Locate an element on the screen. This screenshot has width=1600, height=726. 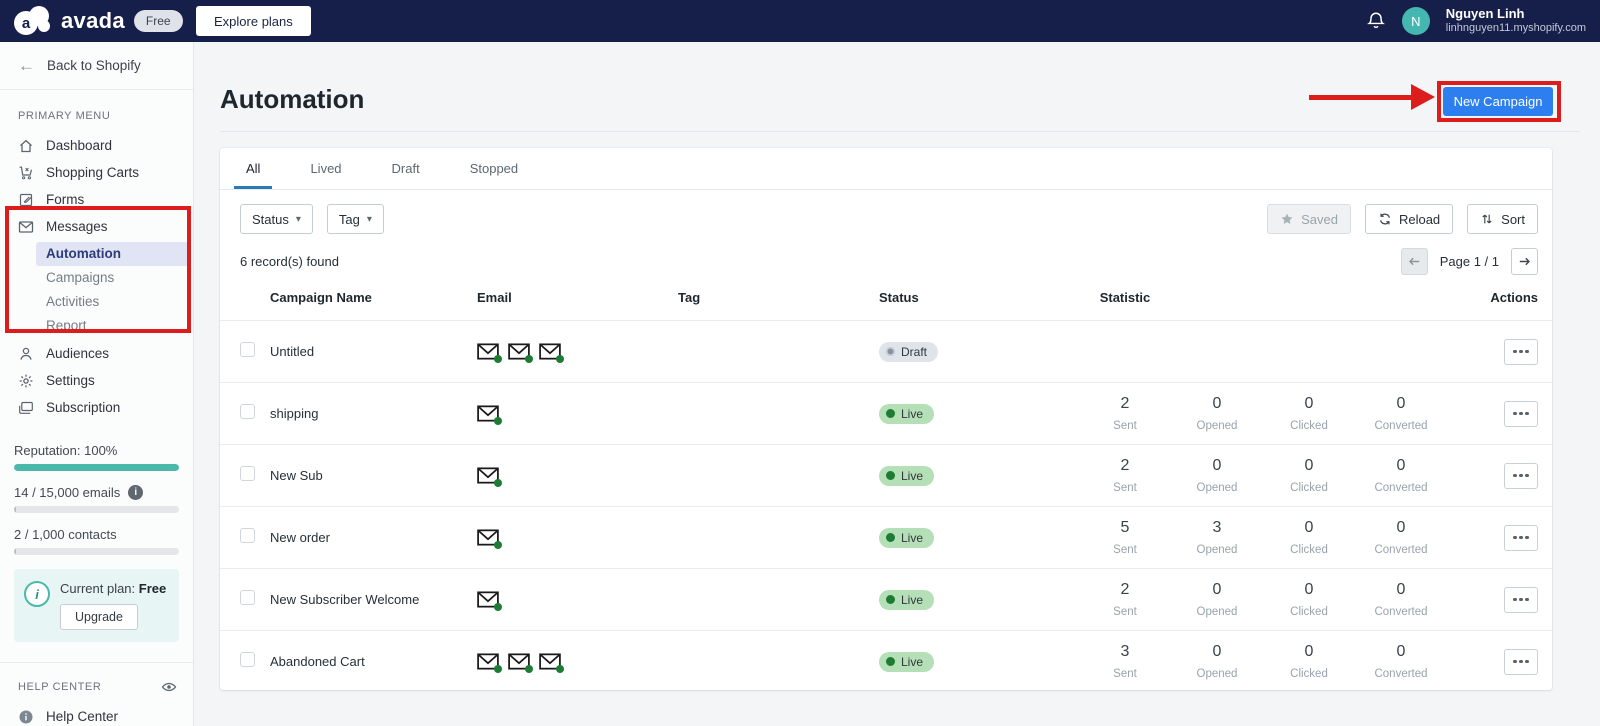
campaign-name-link: New order is located at coordinates (373, 537).